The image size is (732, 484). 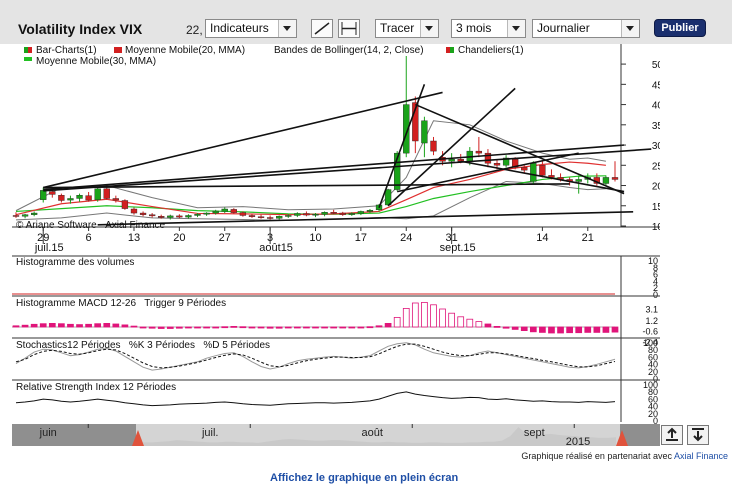 What do you see at coordinates (588, 238) in the screenshot?
I see `x-tick-label: 21` at bounding box center [588, 238].